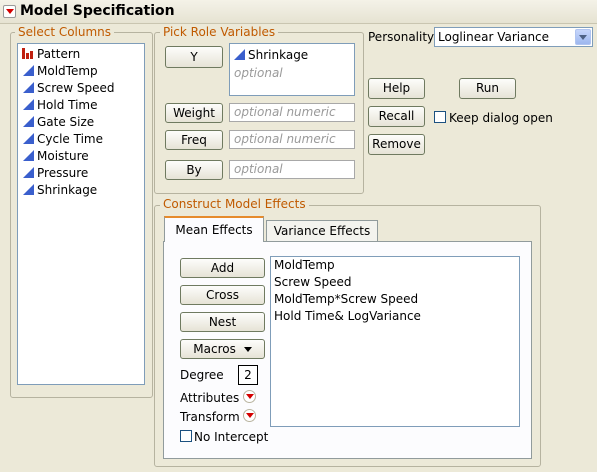  Describe the element at coordinates (186, 436) in the screenshot. I see `no-intercept-checkbox` at that location.